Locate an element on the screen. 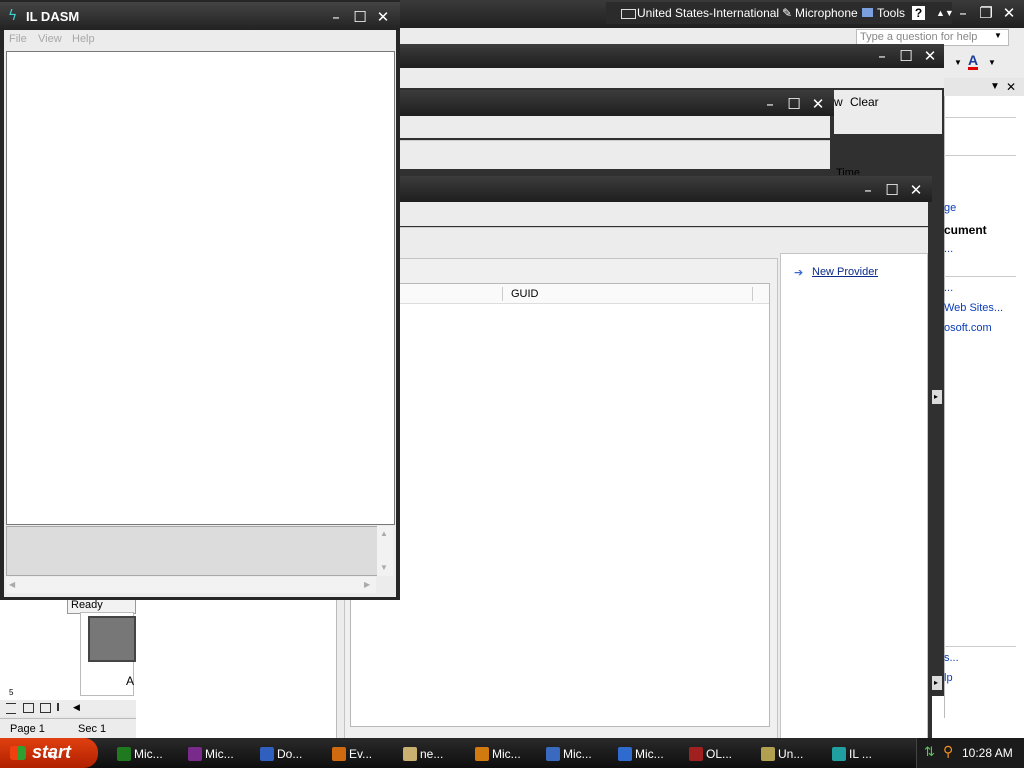  frontpage-icon is located at coordinates (625, 753).